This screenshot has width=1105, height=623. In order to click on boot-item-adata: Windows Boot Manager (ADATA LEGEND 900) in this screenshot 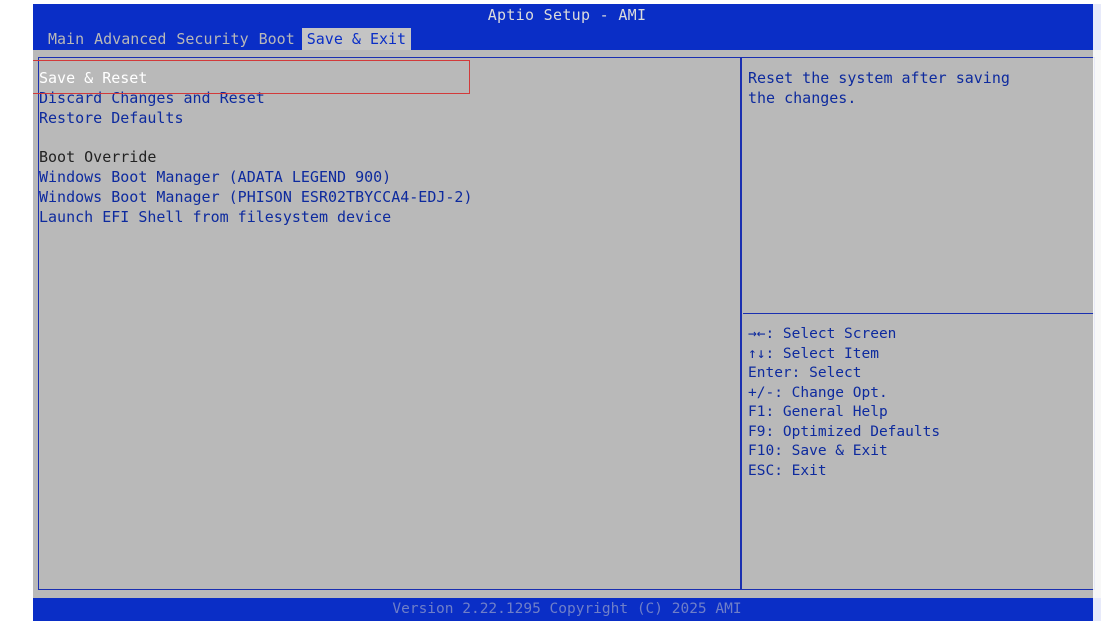, I will do `click(384, 177)`.